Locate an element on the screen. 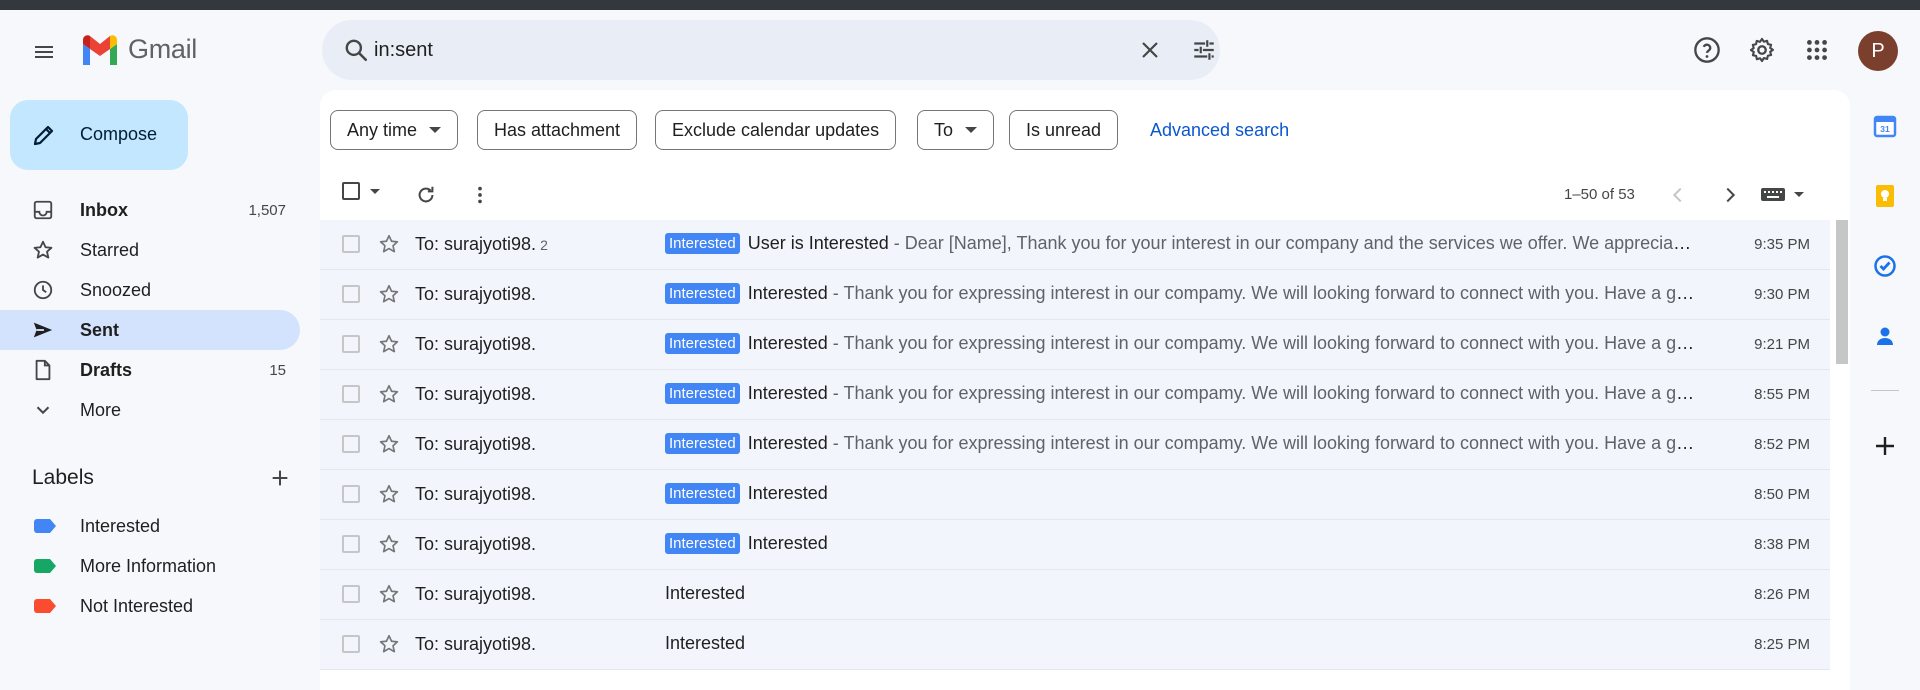 The image size is (1920, 690). sidebar-item-starred: Starred is located at coordinates (150, 250).